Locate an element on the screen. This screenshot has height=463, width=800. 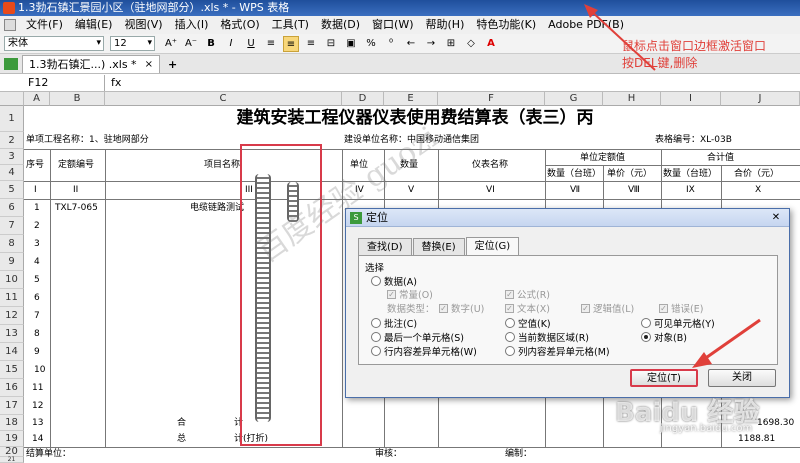
annotation-text: 鼠标点击窗口边框激活窗口 按DEL键,删除 is located at coordinates (694, 54).